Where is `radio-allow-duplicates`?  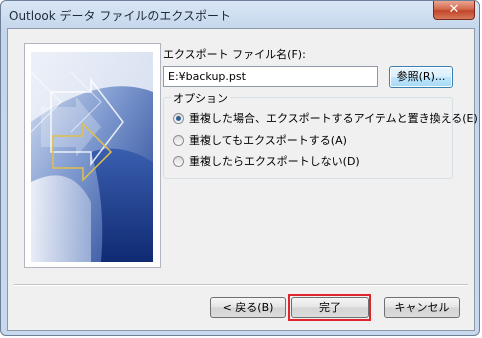
radio-allow-duplicates is located at coordinates (178, 140).